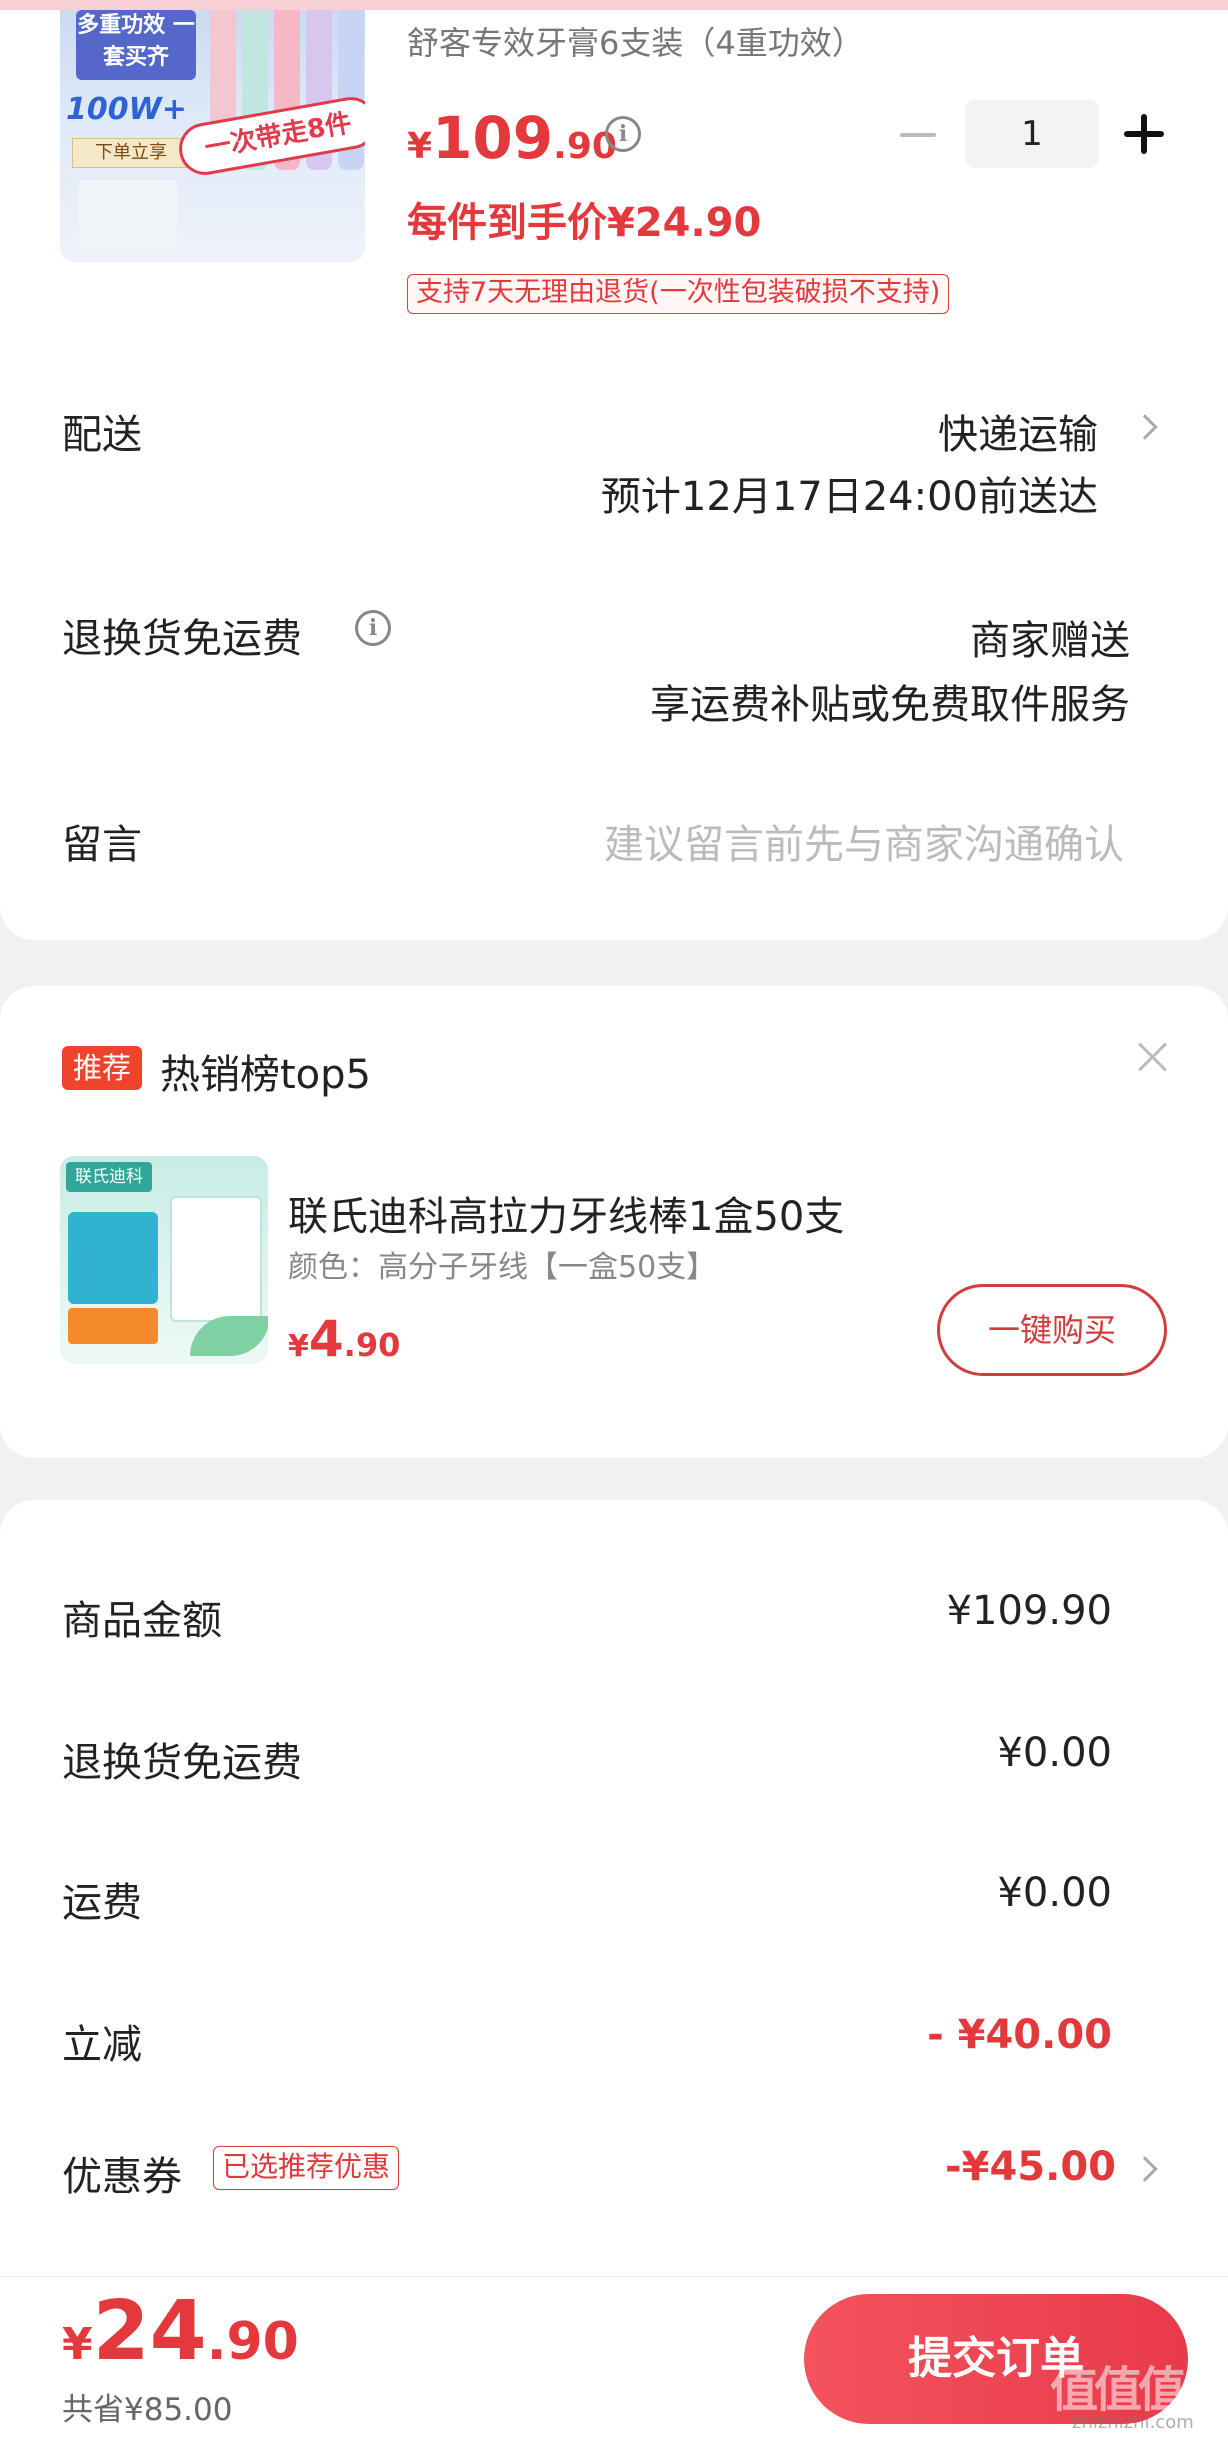  Describe the element at coordinates (614, 5) in the screenshot. I see `top-strip` at that location.